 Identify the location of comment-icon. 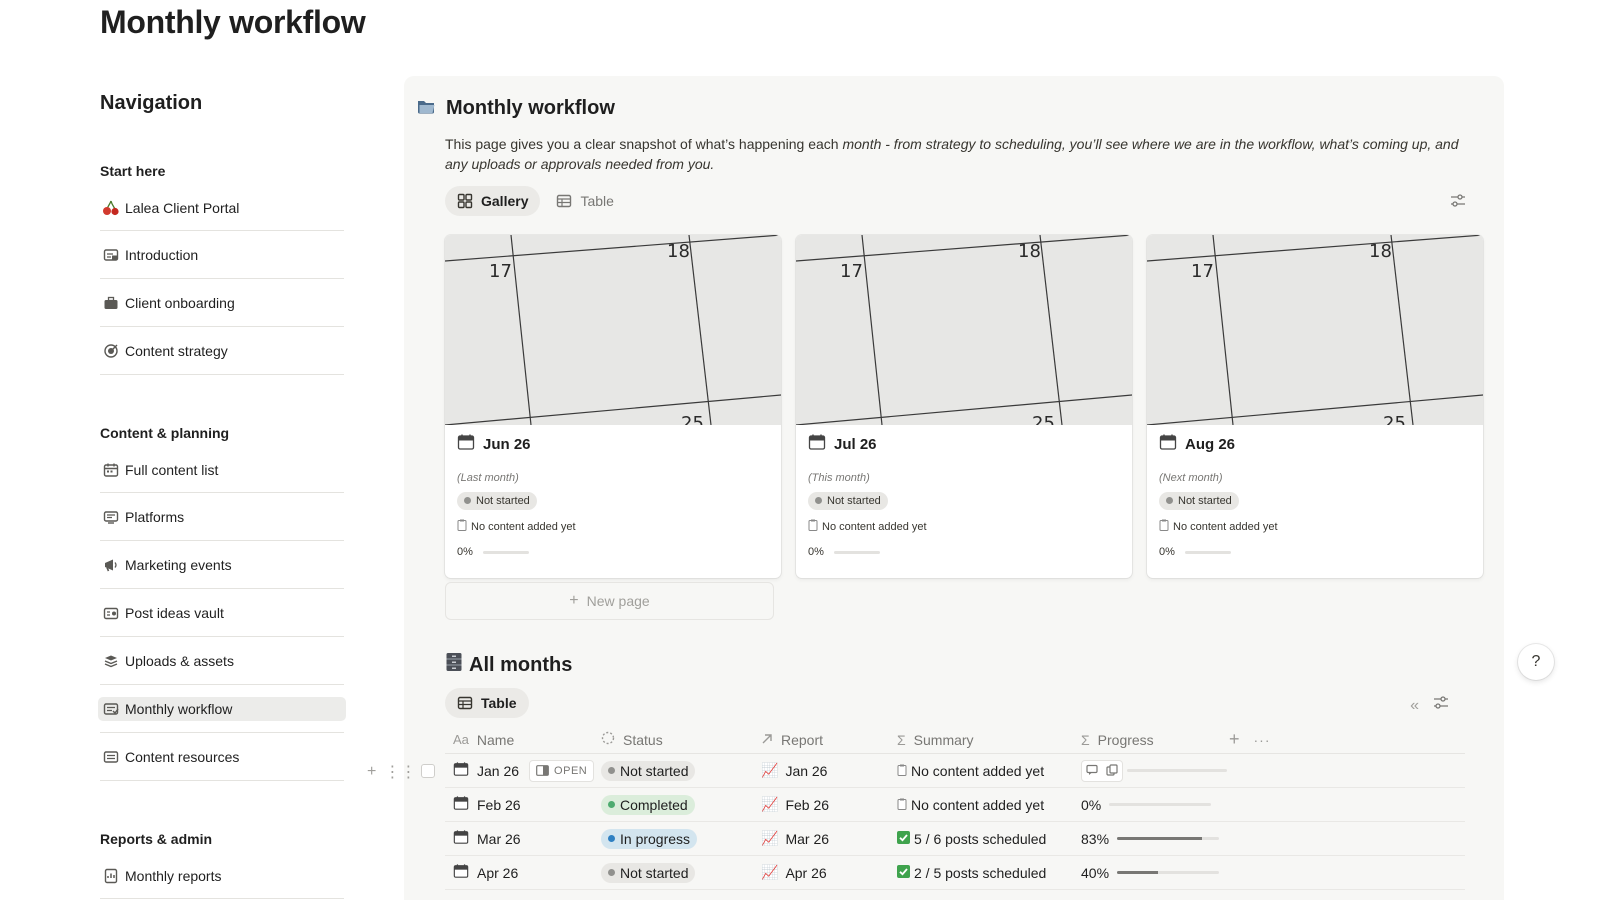
(1092, 771).